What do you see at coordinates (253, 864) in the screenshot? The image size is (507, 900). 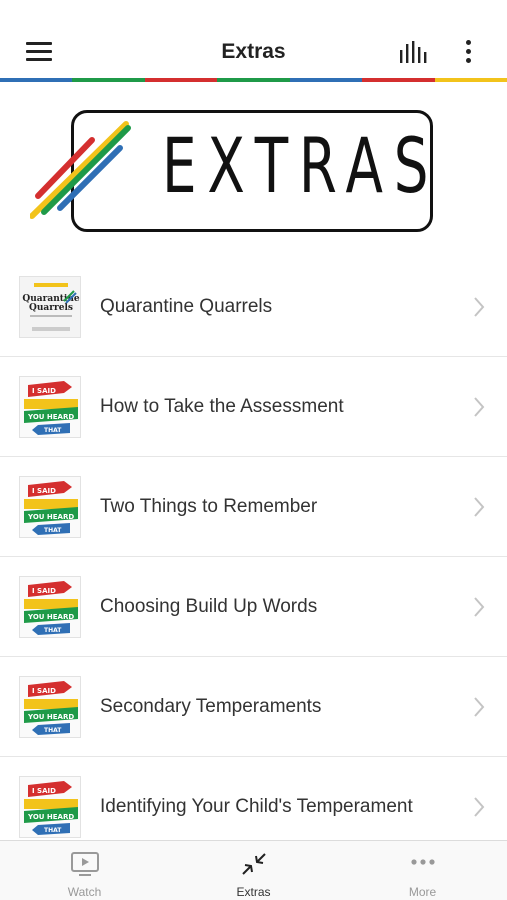 I see `collapse-arrows-icon` at bounding box center [253, 864].